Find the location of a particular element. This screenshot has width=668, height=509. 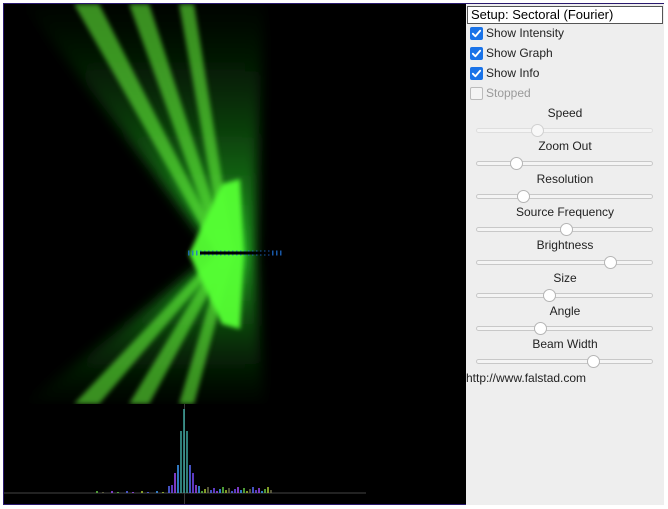

angle-slider-thumb is located at coordinates (540, 328).